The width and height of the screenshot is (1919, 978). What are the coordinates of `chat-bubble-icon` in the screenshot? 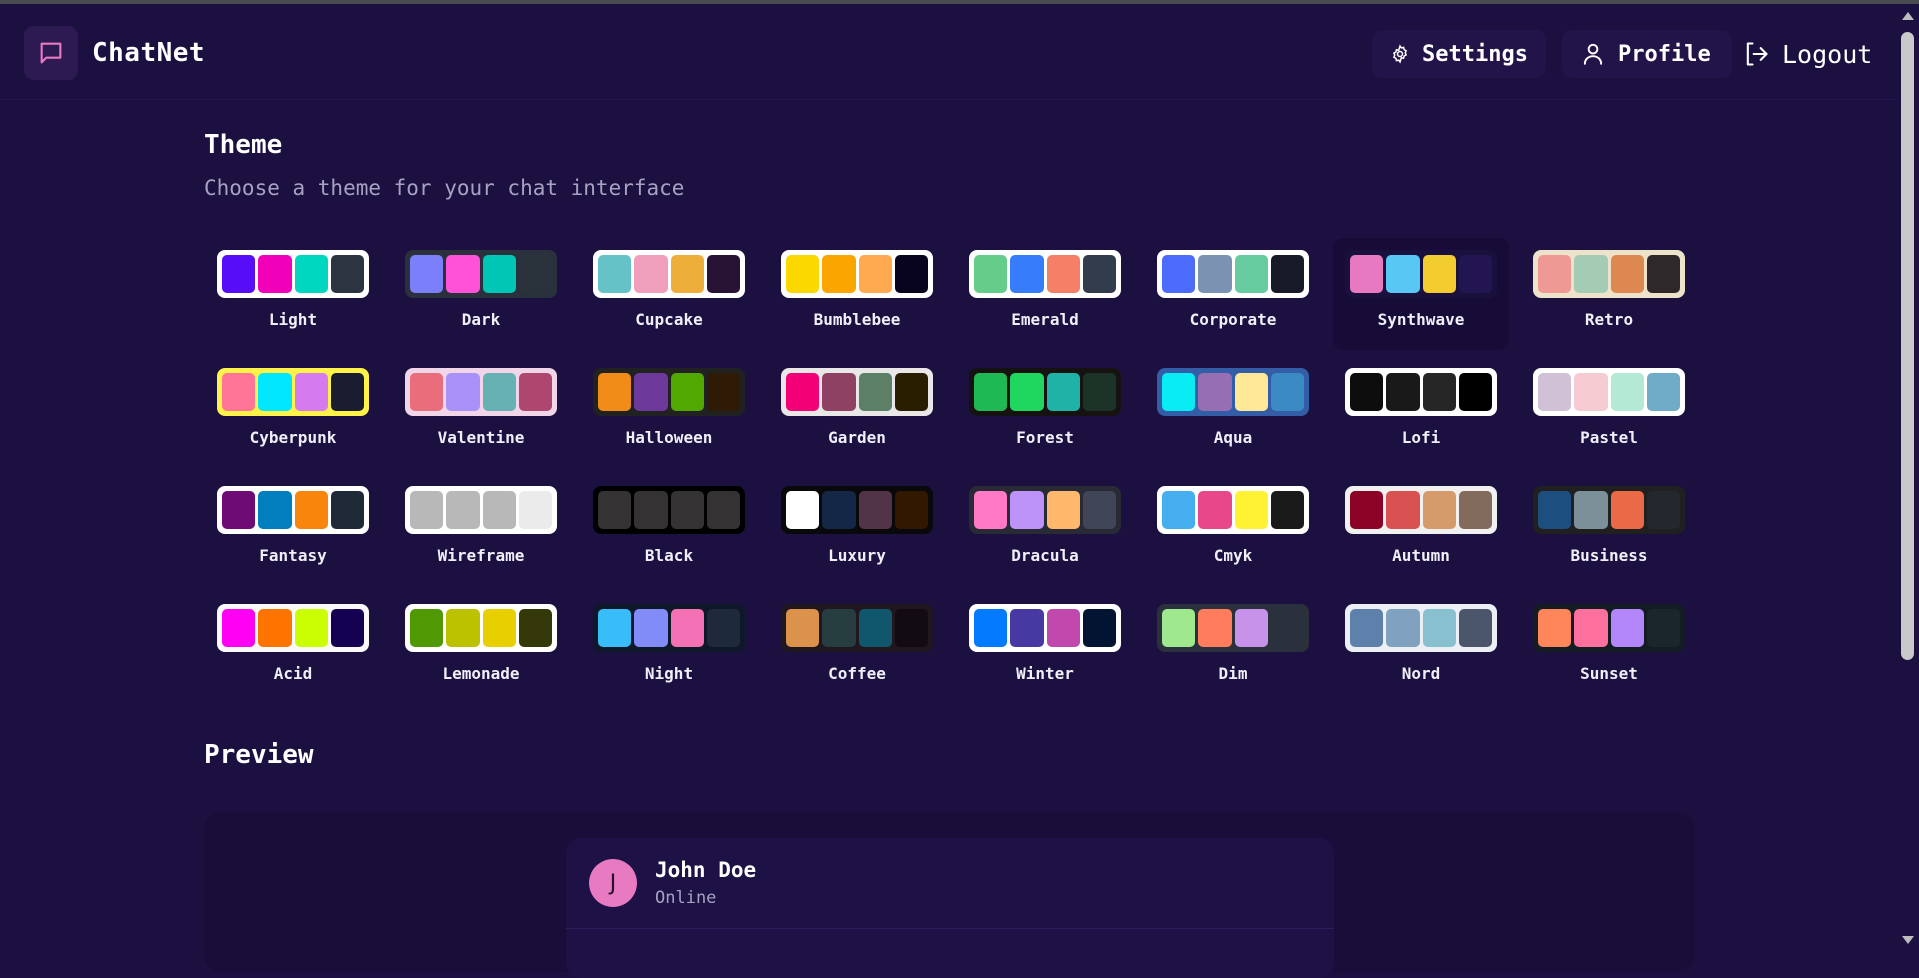 It's located at (51, 53).